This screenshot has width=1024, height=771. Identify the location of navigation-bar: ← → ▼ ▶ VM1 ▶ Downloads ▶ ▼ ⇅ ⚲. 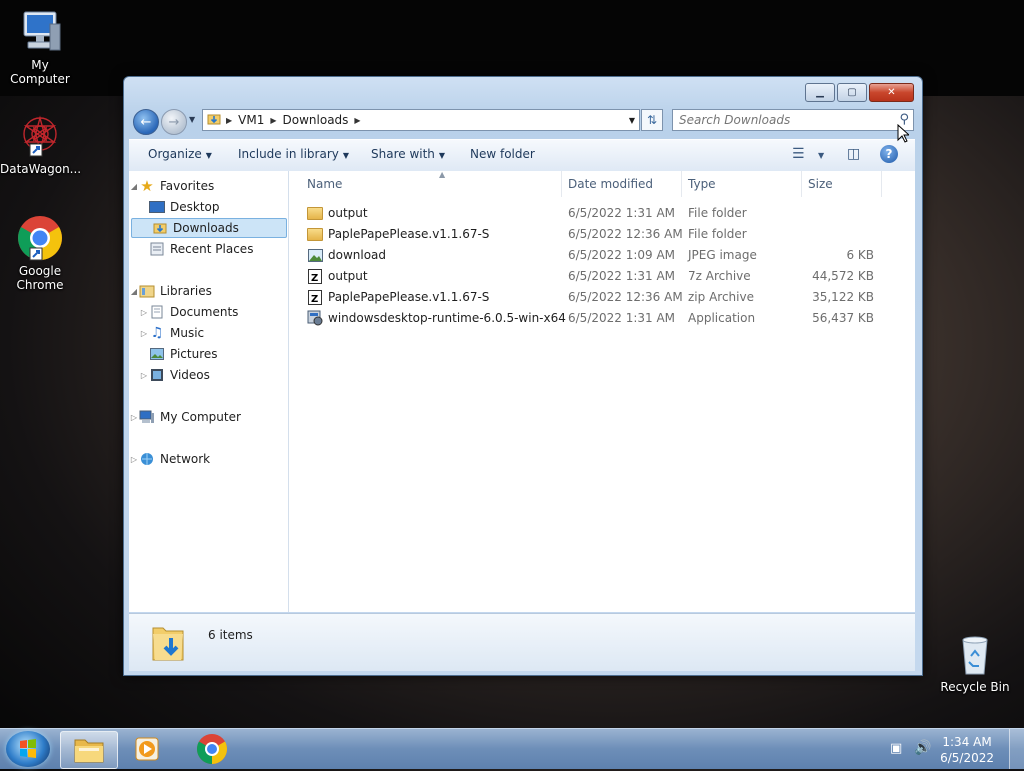
(523, 121).